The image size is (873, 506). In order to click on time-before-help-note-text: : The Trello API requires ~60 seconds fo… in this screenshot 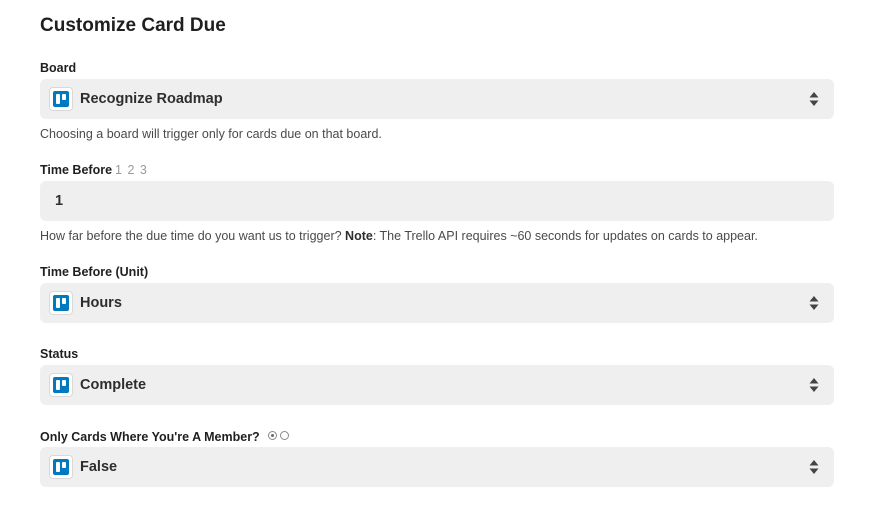, I will do `click(565, 236)`.